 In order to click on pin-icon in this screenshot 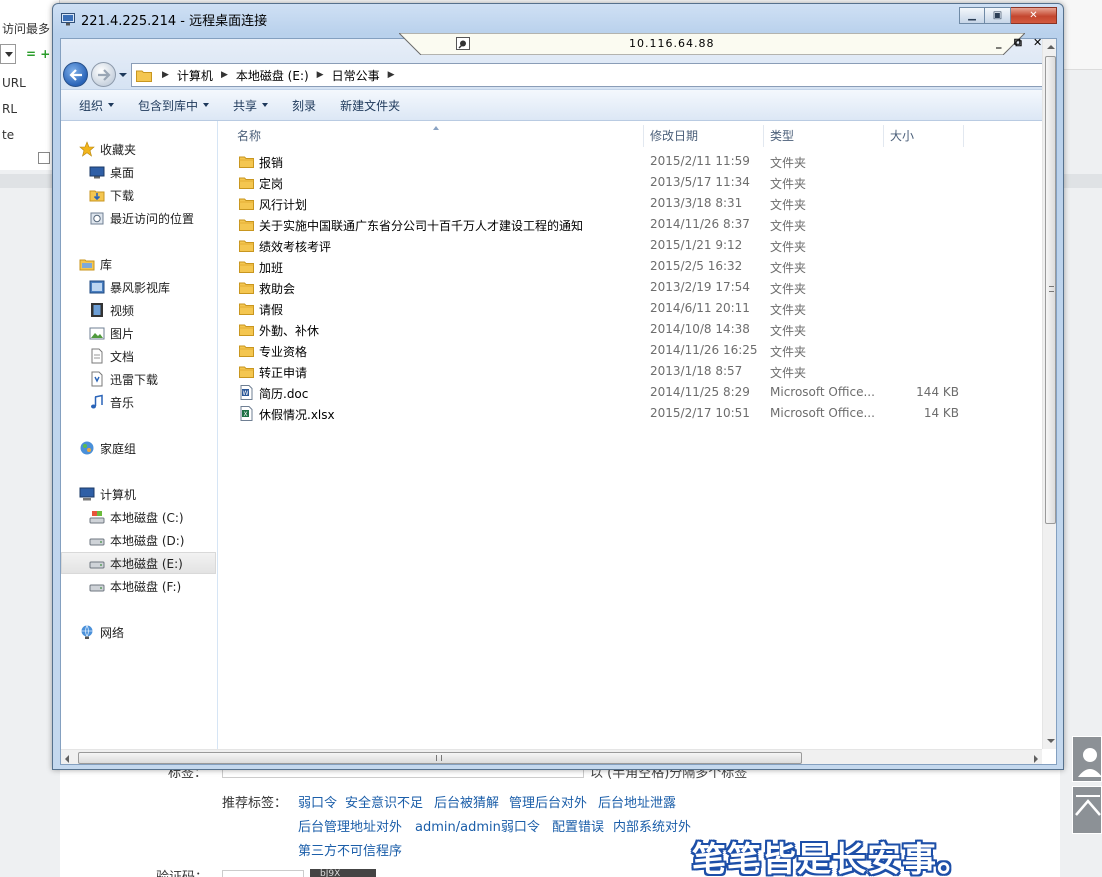, I will do `click(463, 43)`.